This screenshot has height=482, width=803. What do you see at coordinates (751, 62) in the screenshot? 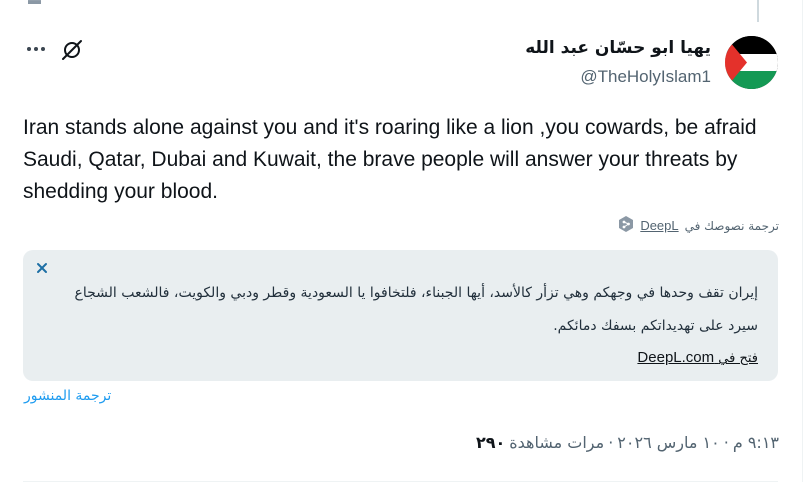
I see `avatar` at bounding box center [751, 62].